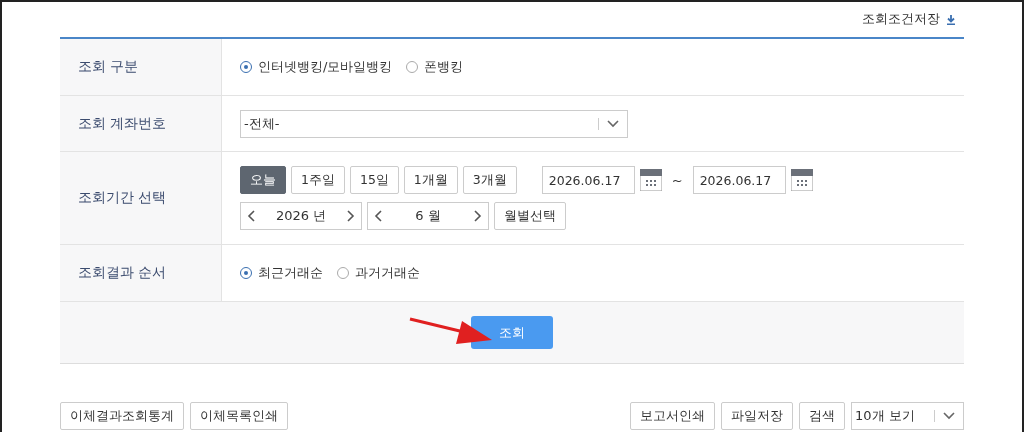  I want to click on account-select: -전체-, so click(434, 123).